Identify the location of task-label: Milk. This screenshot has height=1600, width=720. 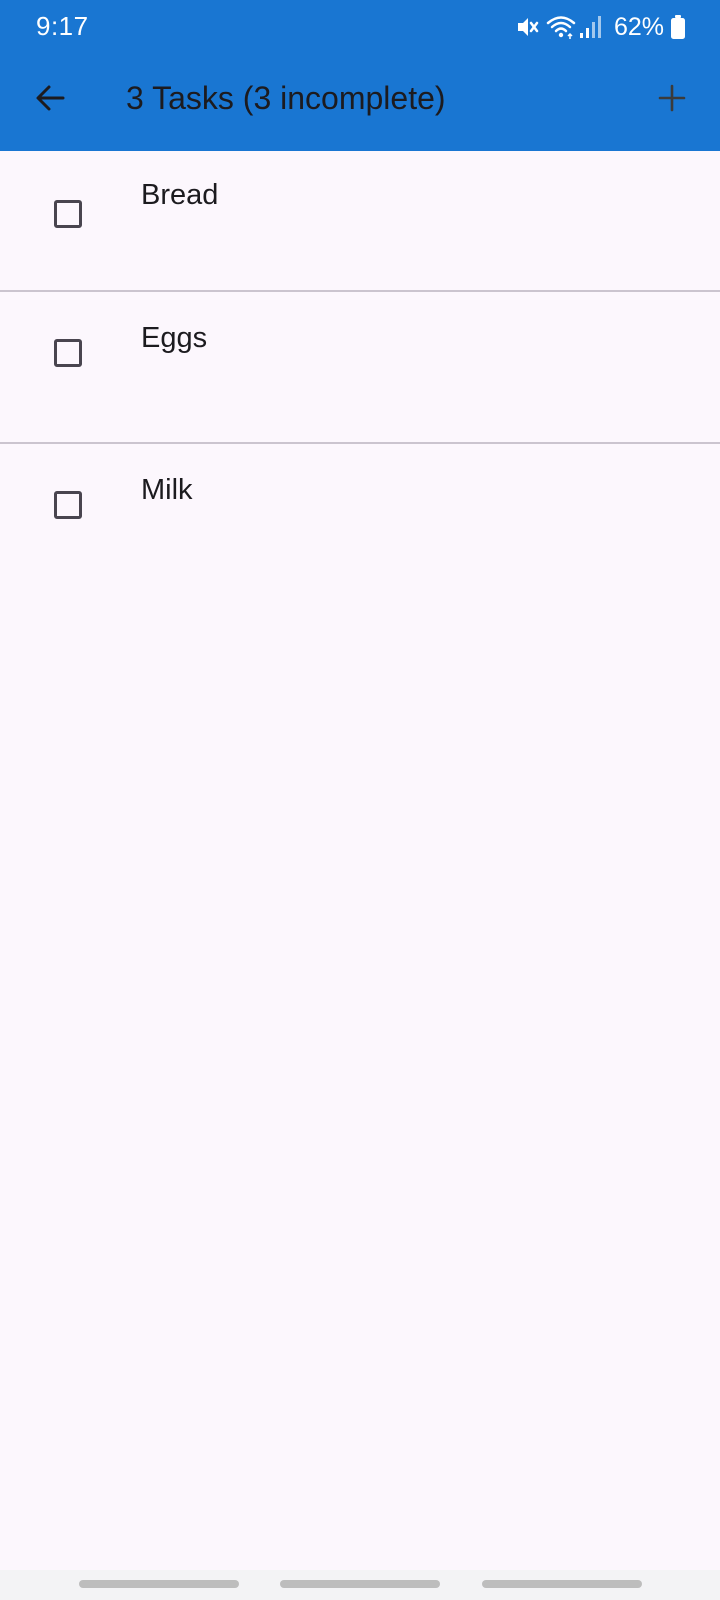
(167, 490).